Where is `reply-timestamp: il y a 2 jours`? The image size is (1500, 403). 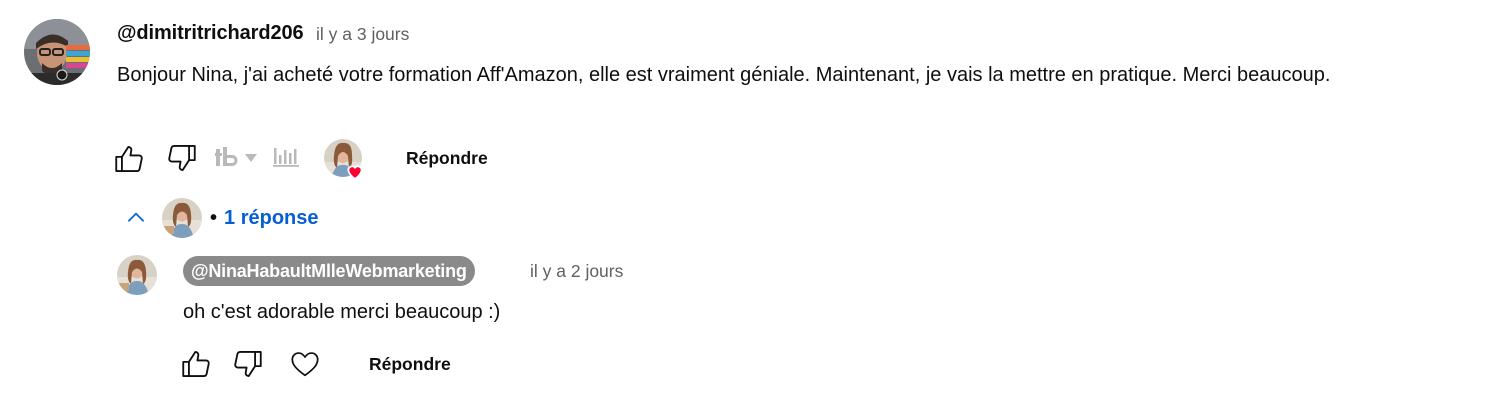
reply-timestamp: il y a 2 jours is located at coordinates (576, 271).